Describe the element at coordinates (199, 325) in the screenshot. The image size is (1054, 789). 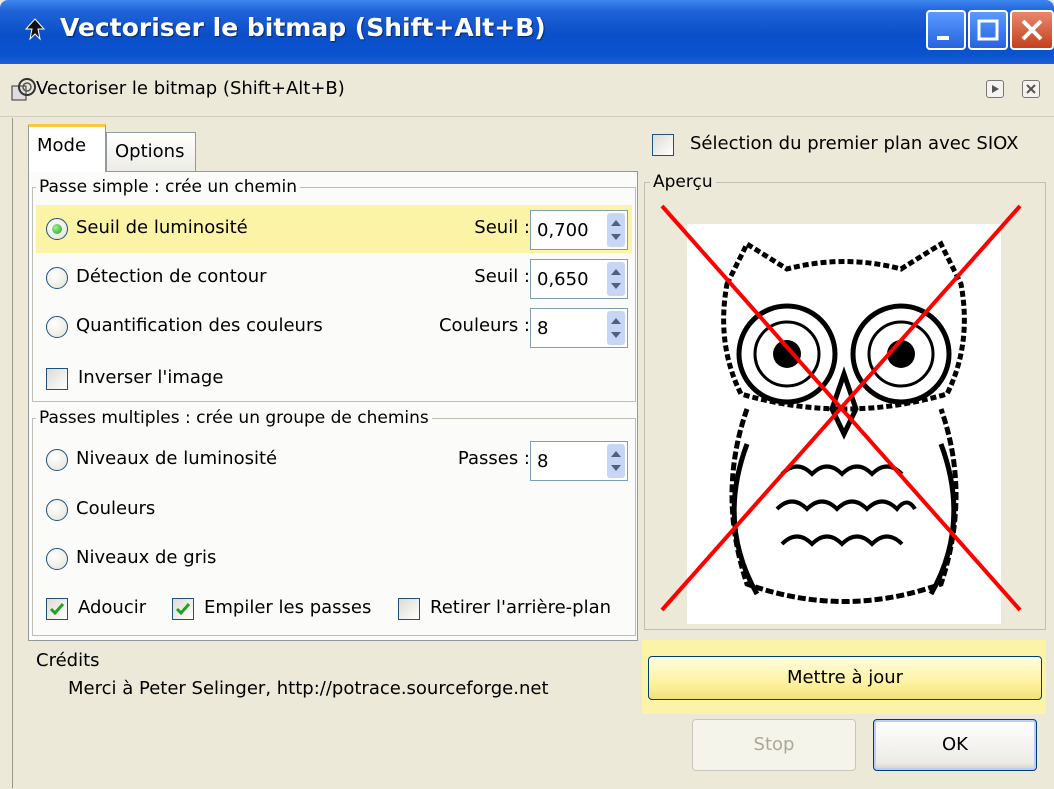
I see `option-label: Quantification des couleurs` at that location.